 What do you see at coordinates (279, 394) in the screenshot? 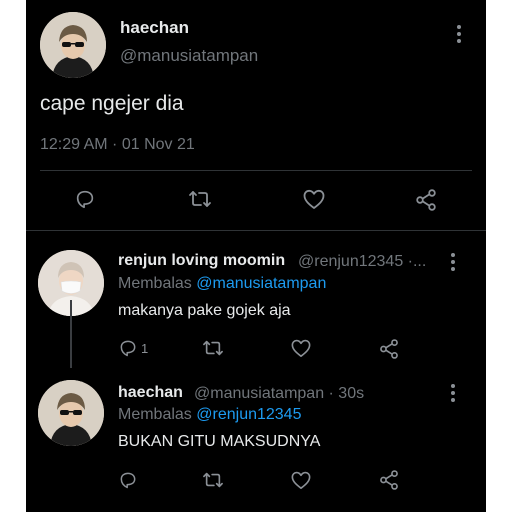
I see `user-handle: @manusiatampan · 30s` at bounding box center [279, 394].